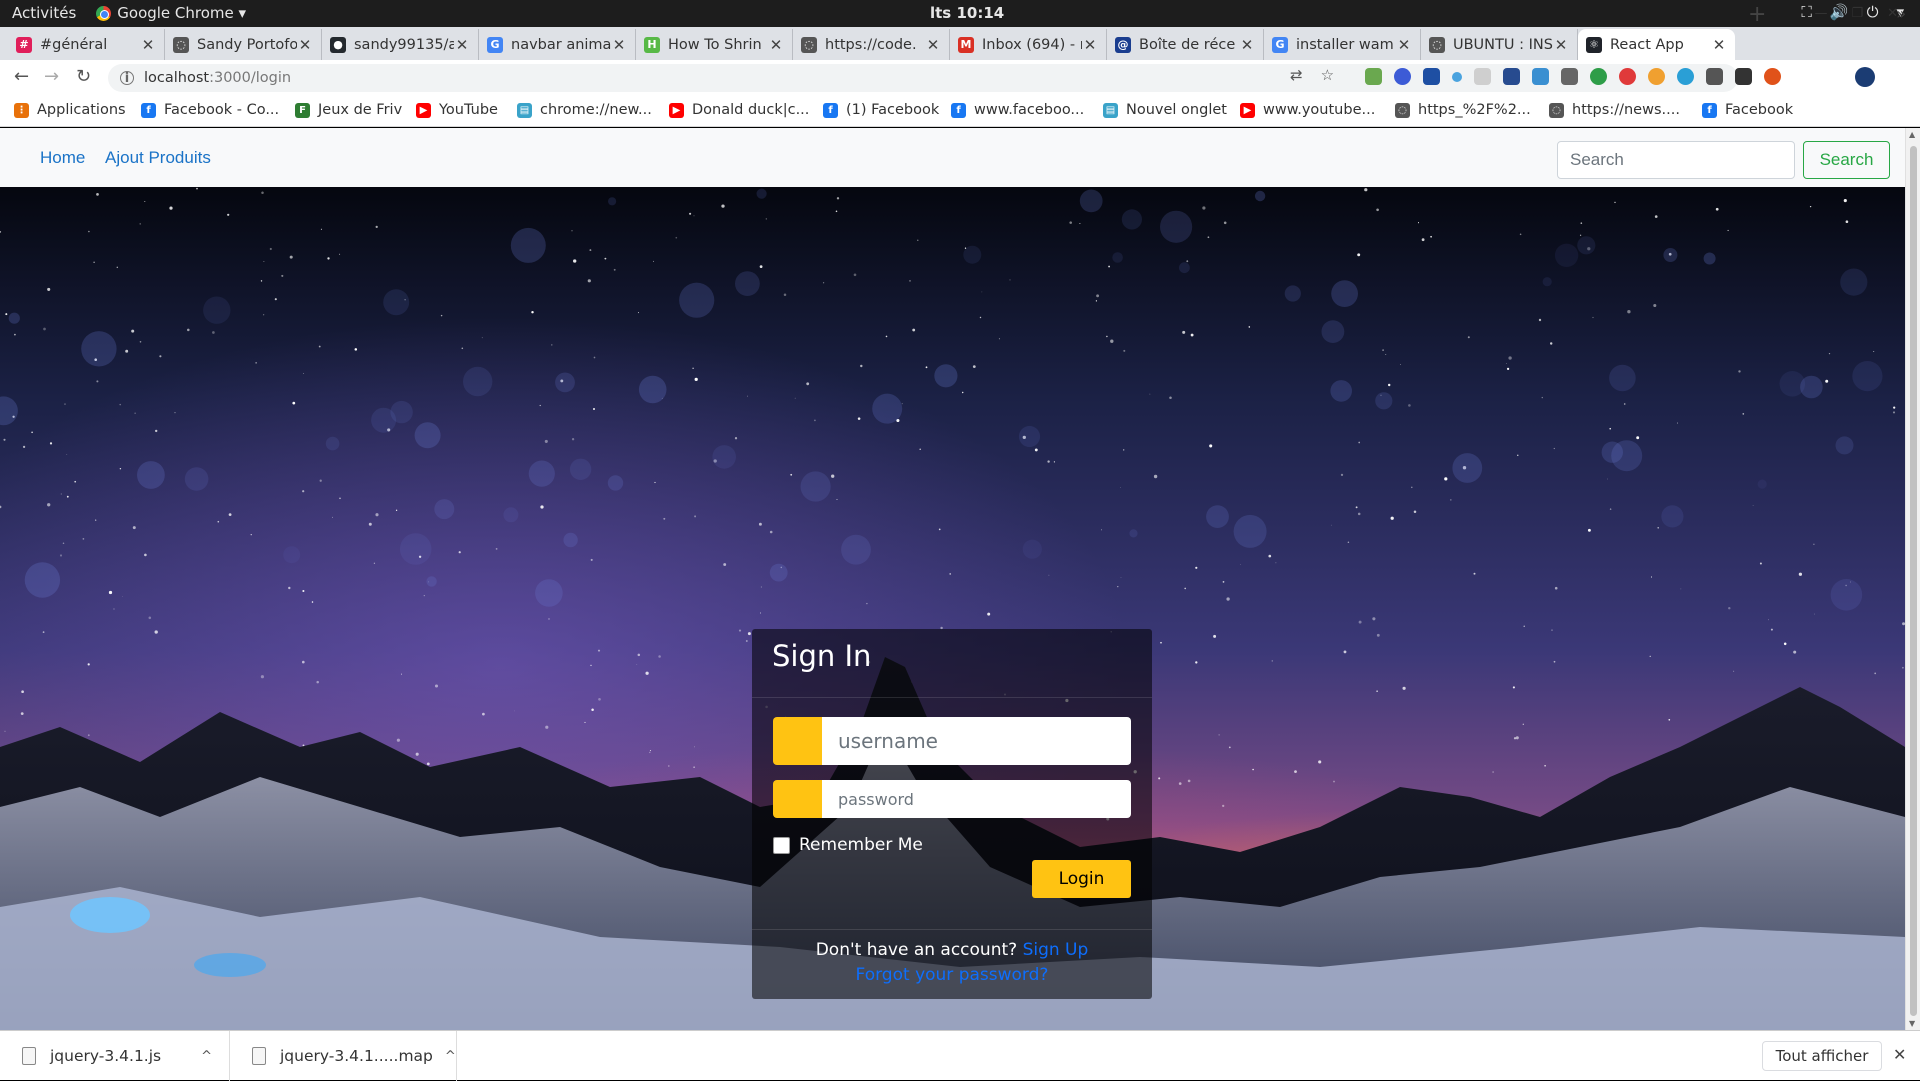 The height and width of the screenshot is (1081, 1920). What do you see at coordinates (1901, 13) in the screenshot?
I see `chevron-right-icon: »` at bounding box center [1901, 13].